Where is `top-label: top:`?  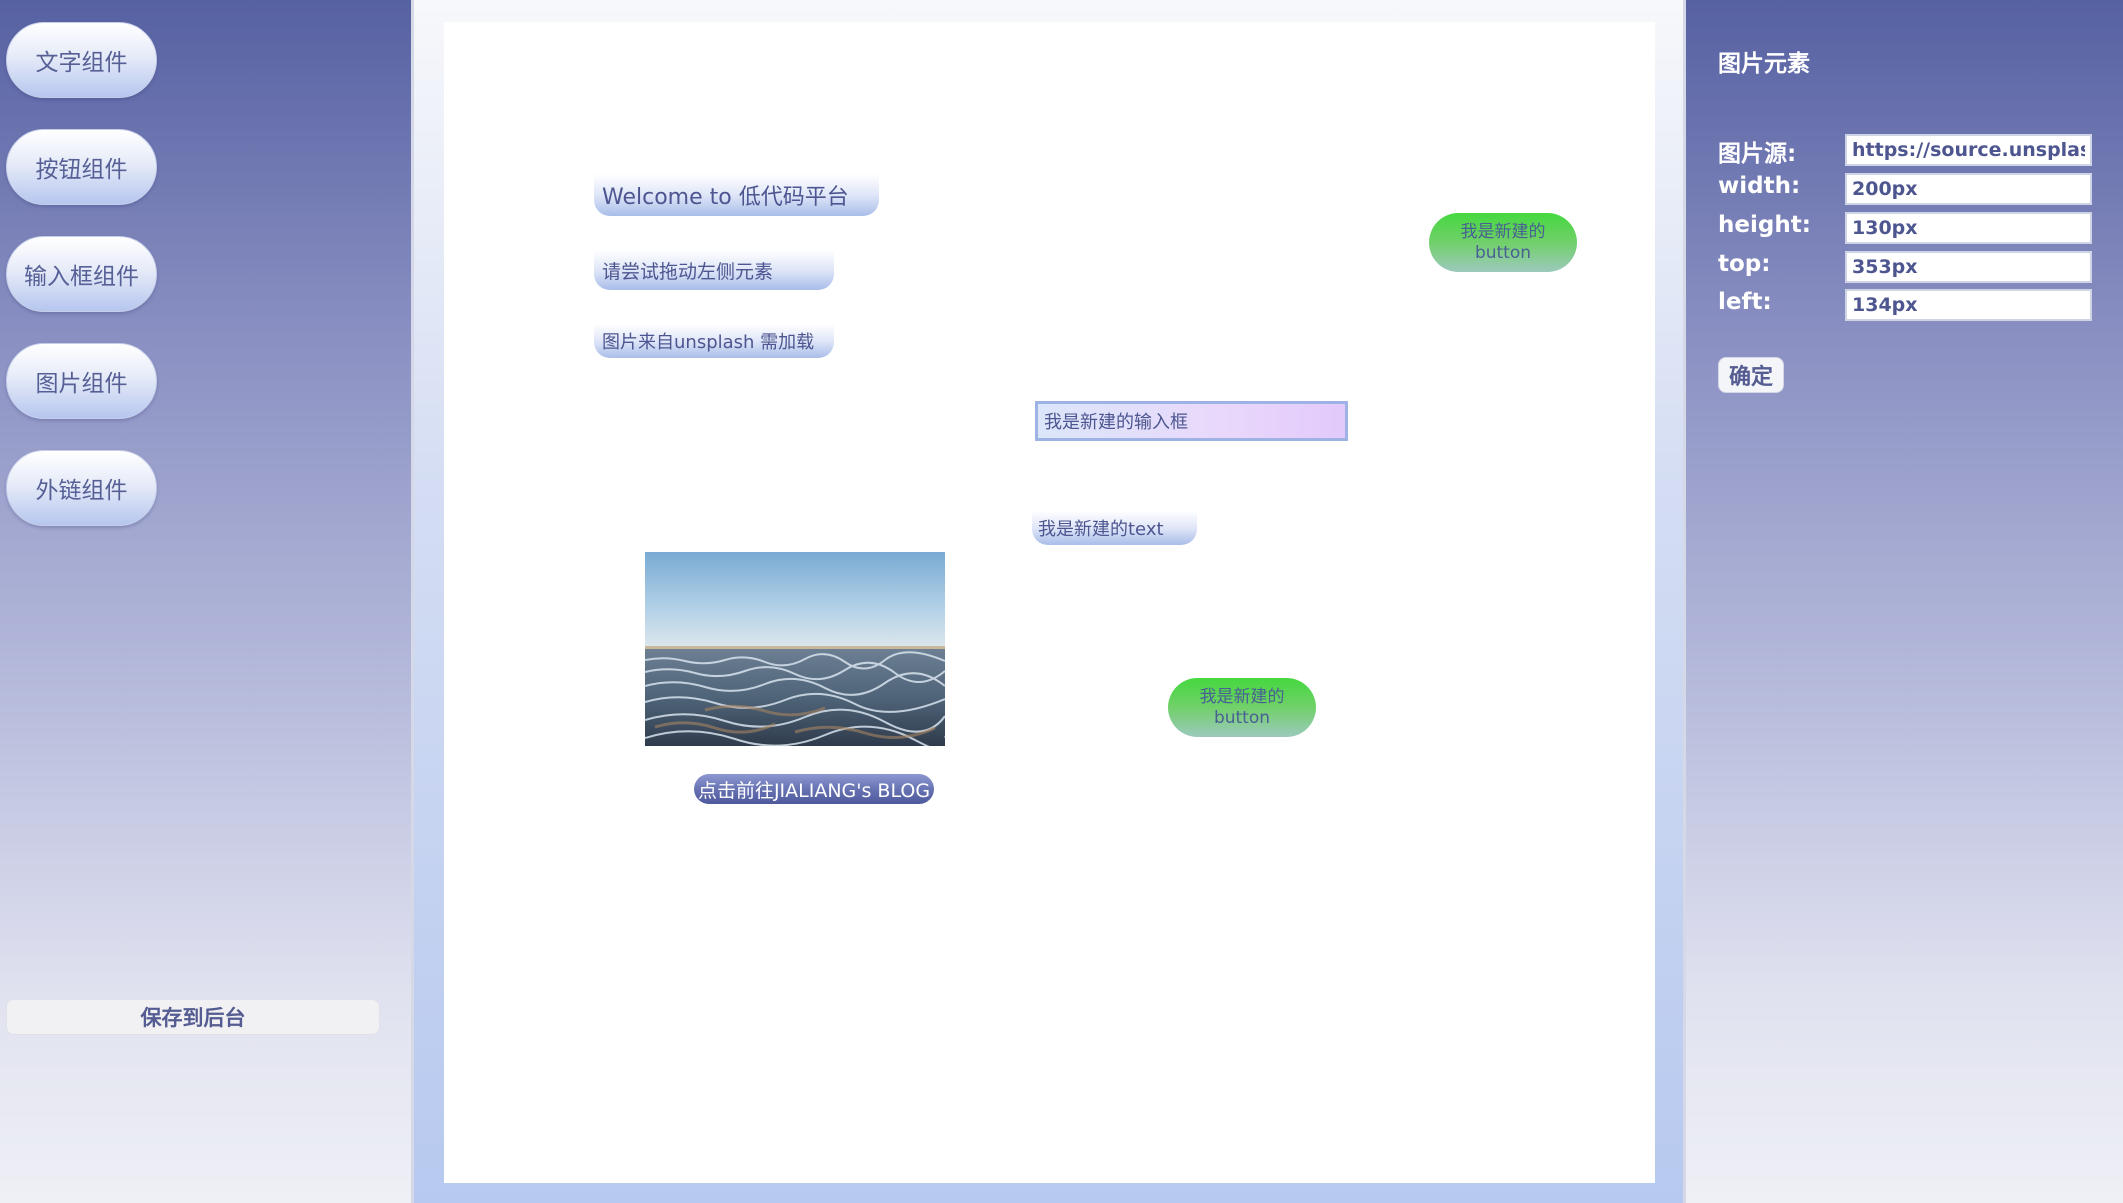
top-label: top: is located at coordinates (1744, 264).